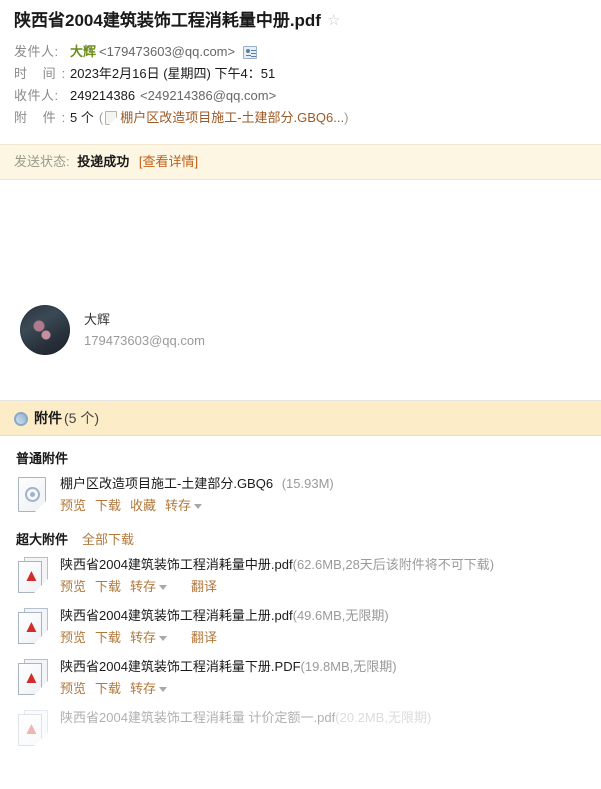  Describe the element at coordinates (340, 615) in the screenshot. I see `attachment-size: (49.6MB,无限期)` at that location.